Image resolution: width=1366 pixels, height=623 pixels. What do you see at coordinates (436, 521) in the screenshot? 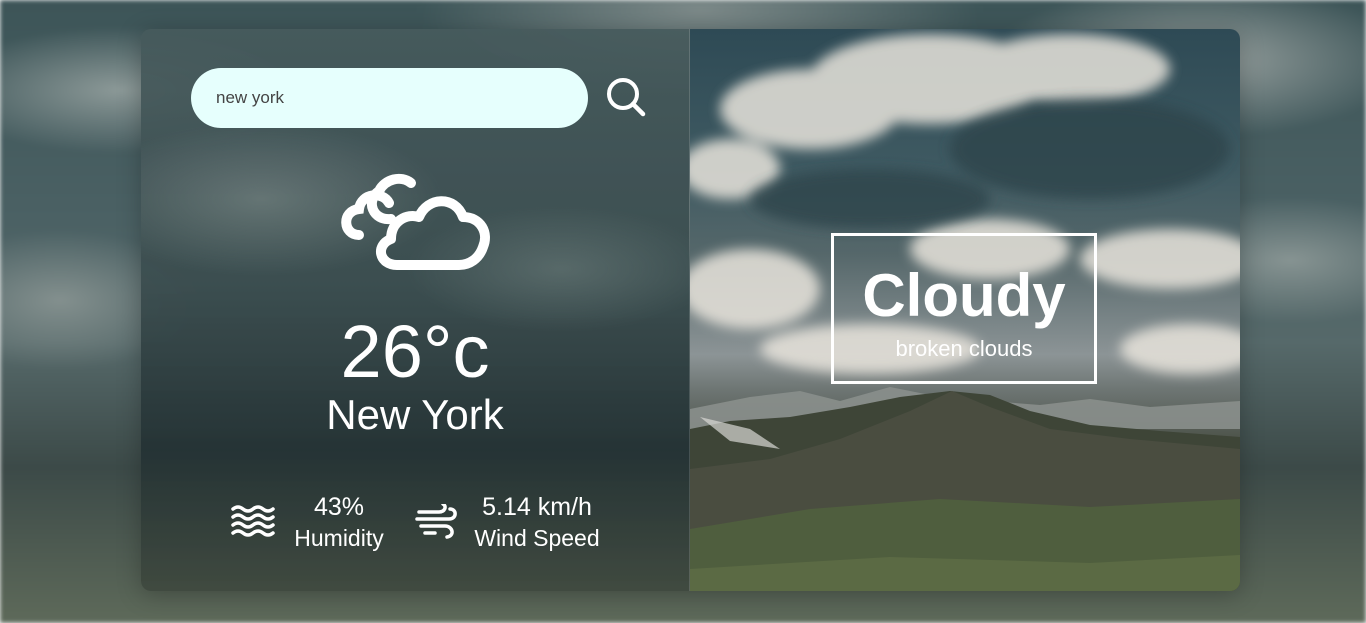
I see `wind-icon` at bounding box center [436, 521].